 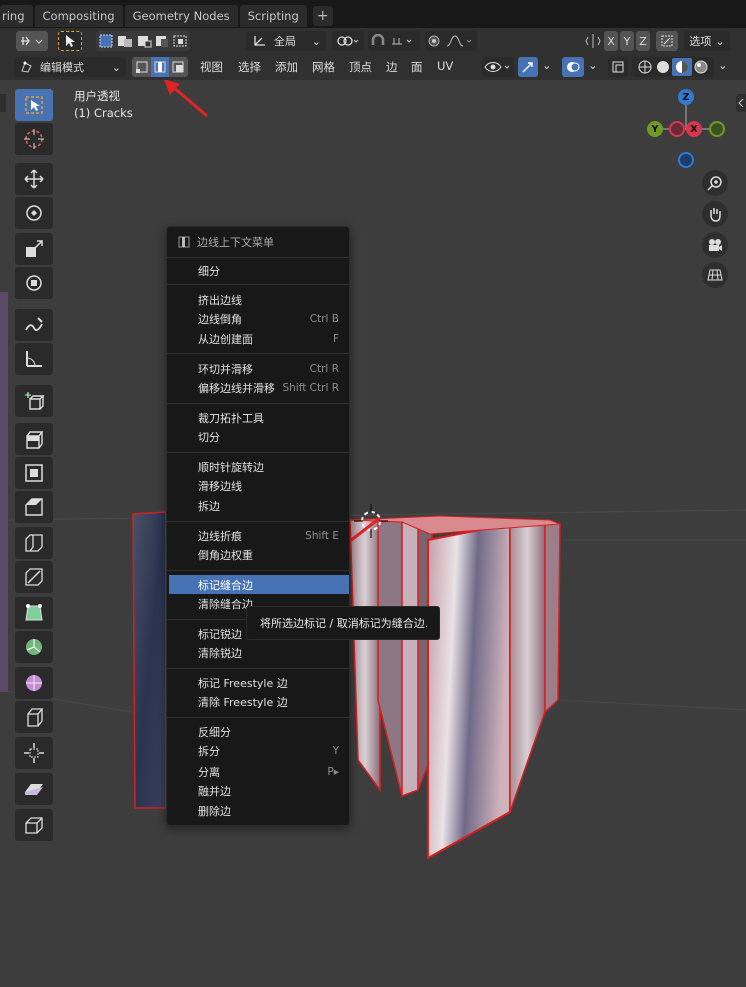 What do you see at coordinates (34, 105) in the screenshot?
I see `tool-select-box` at bounding box center [34, 105].